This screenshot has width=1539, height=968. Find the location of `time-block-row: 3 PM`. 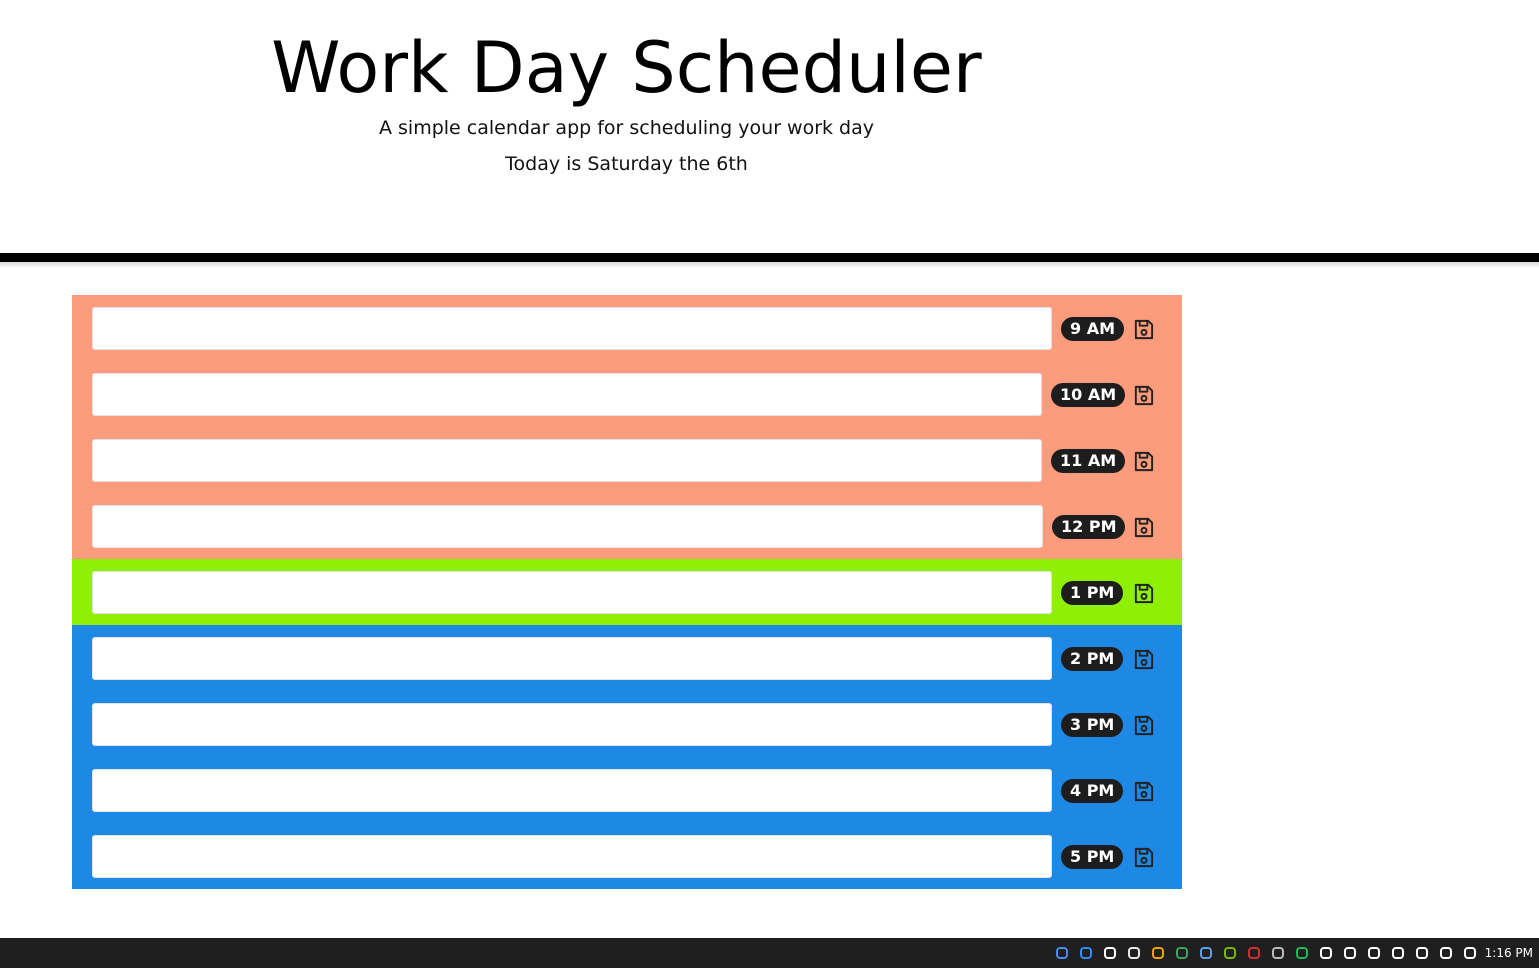

time-block-row: 3 PM is located at coordinates (627, 724).